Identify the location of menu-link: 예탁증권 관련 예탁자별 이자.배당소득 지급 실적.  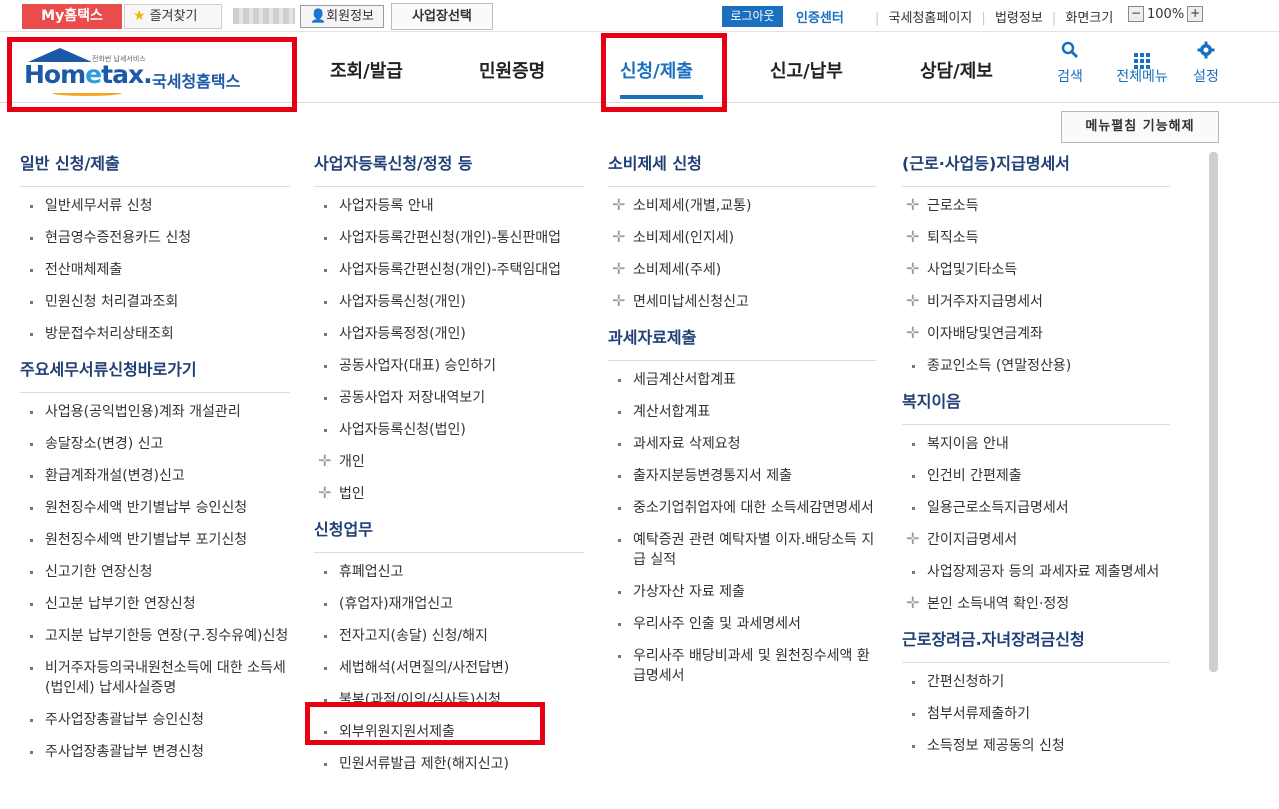
(742, 550).